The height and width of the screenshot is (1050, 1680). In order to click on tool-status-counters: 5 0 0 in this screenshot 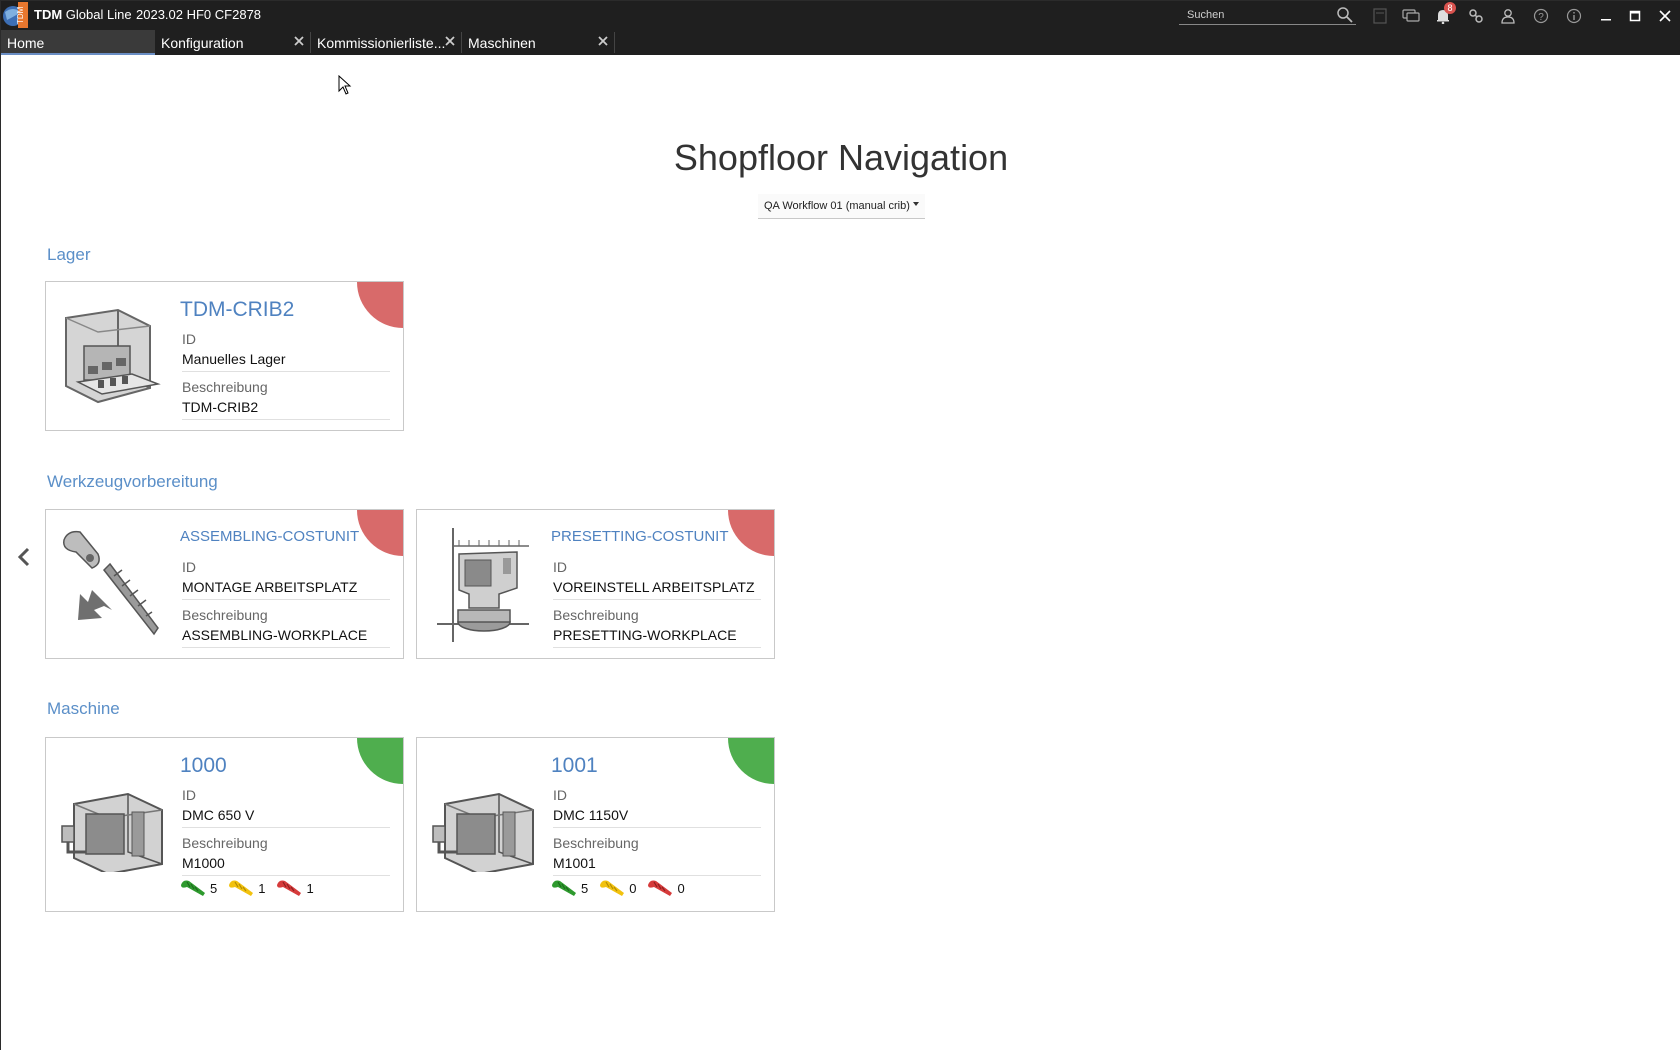, I will do `click(622, 888)`.